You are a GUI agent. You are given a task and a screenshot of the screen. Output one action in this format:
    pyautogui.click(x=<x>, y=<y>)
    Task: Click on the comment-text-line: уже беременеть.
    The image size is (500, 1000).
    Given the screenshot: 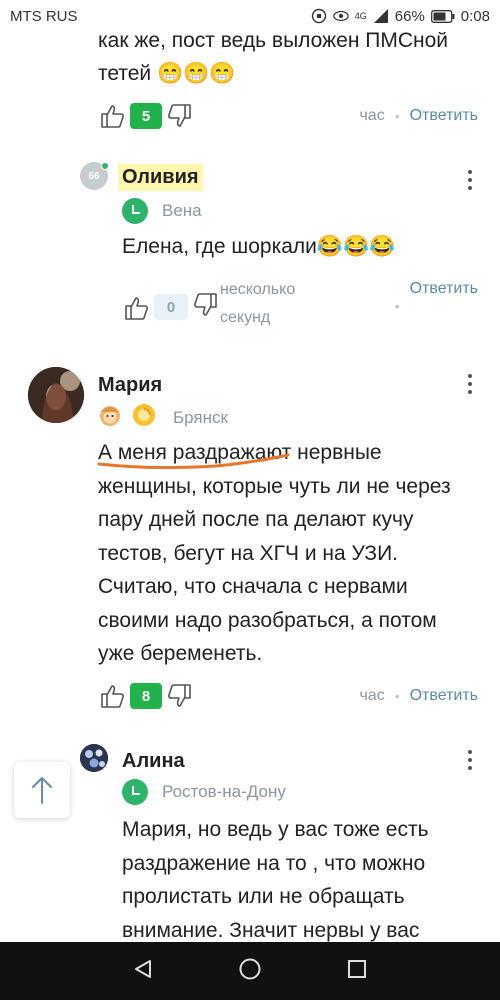 What is the action you would take?
    pyautogui.click(x=180, y=653)
    